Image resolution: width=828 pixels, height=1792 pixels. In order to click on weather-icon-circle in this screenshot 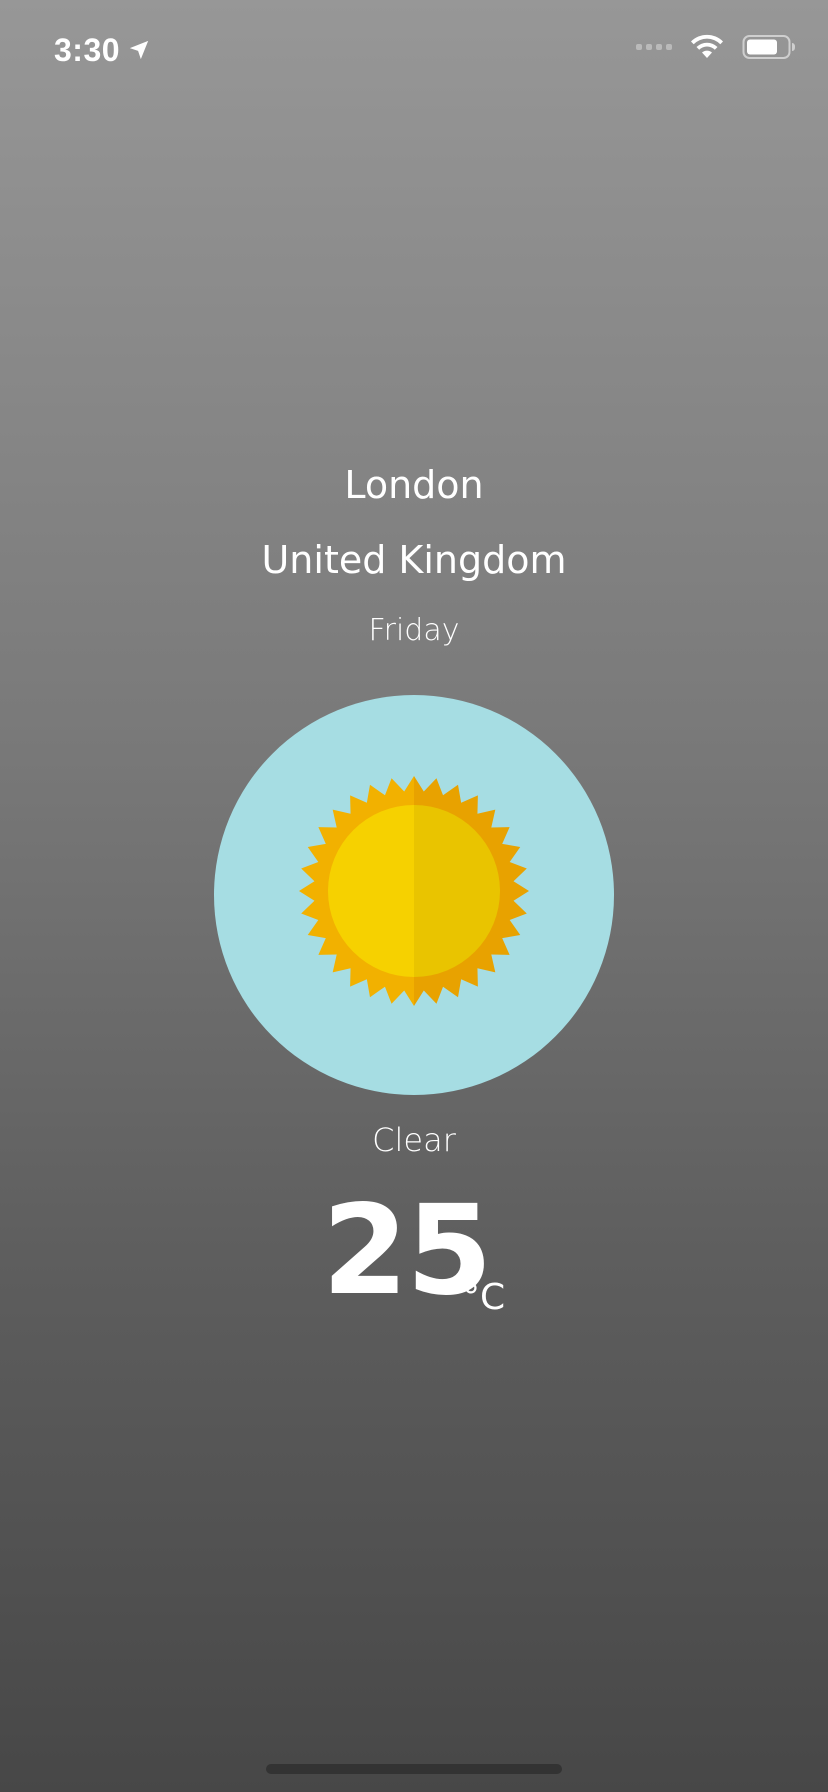, I will do `click(414, 895)`.